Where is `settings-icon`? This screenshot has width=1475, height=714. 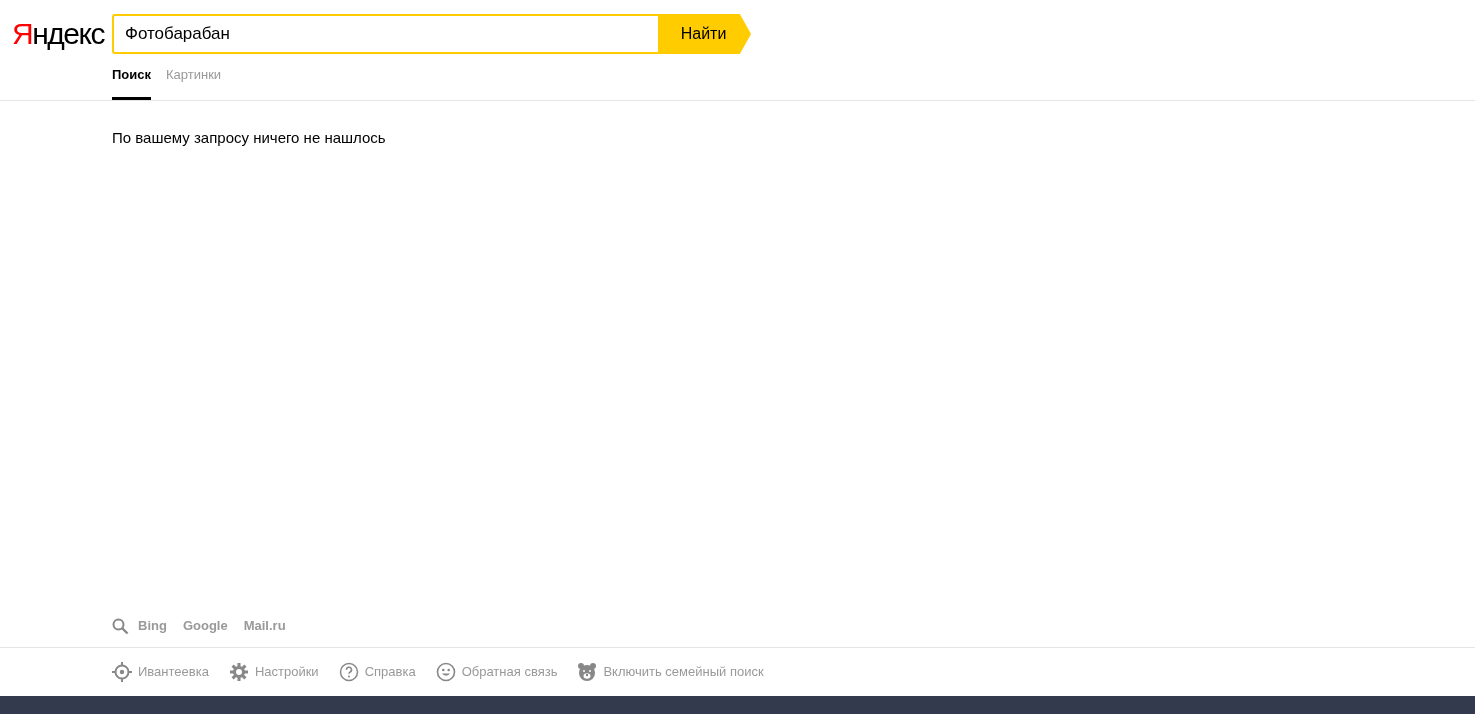
settings-icon is located at coordinates (238, 672).